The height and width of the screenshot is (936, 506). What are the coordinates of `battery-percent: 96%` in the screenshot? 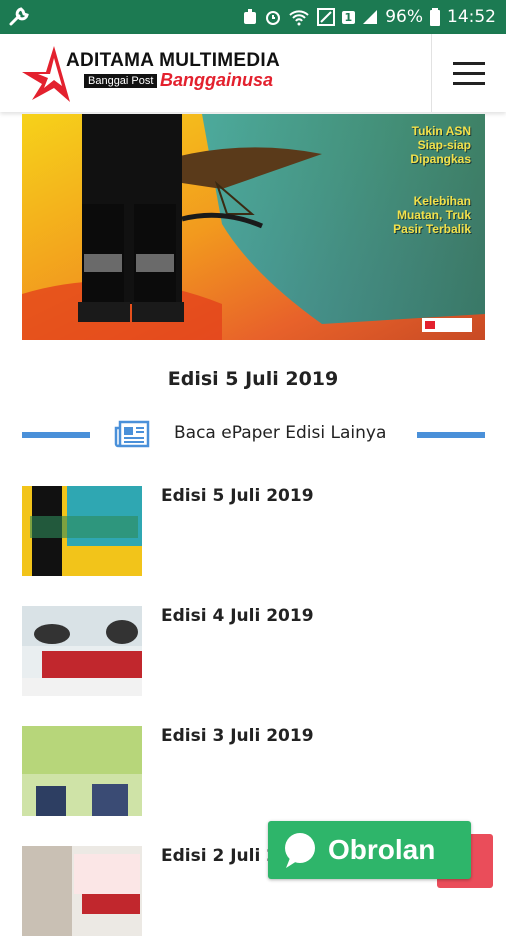 It's located at (404, 17).